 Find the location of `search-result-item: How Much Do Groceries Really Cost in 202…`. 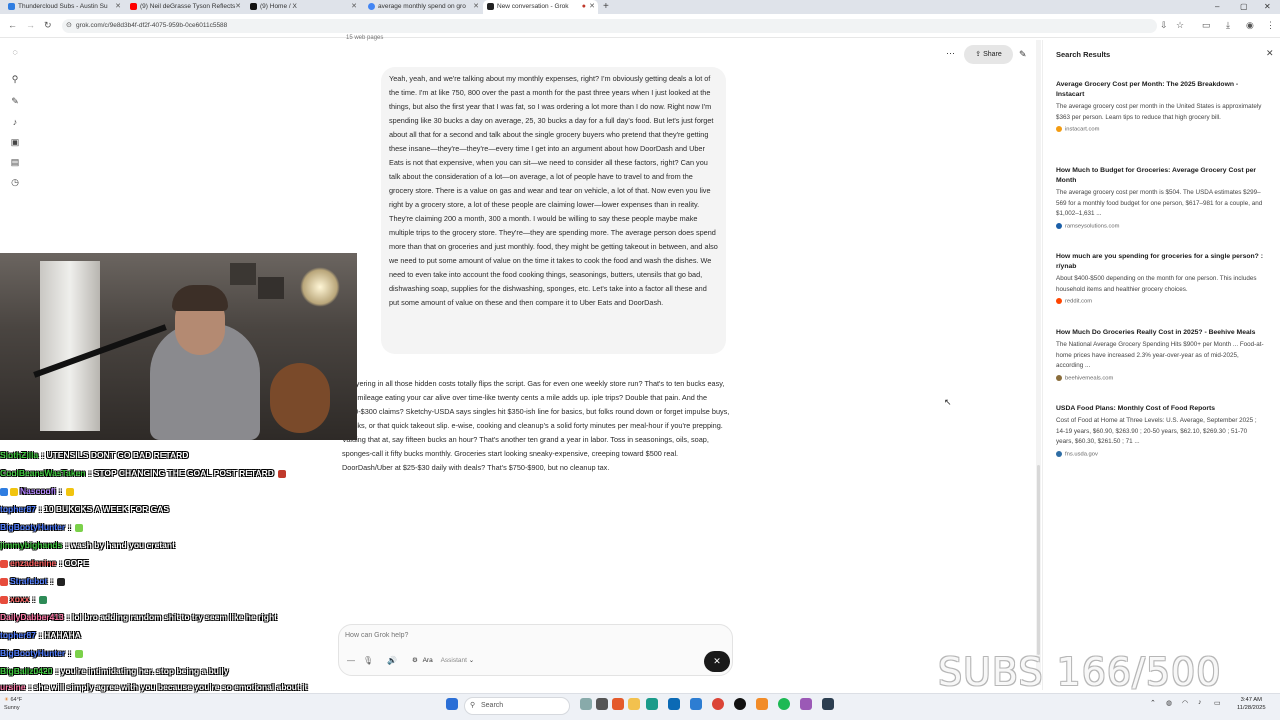

search-result-item: How Much Do Groceries Really Cost in 202… is located at coordinates (1161, 354).